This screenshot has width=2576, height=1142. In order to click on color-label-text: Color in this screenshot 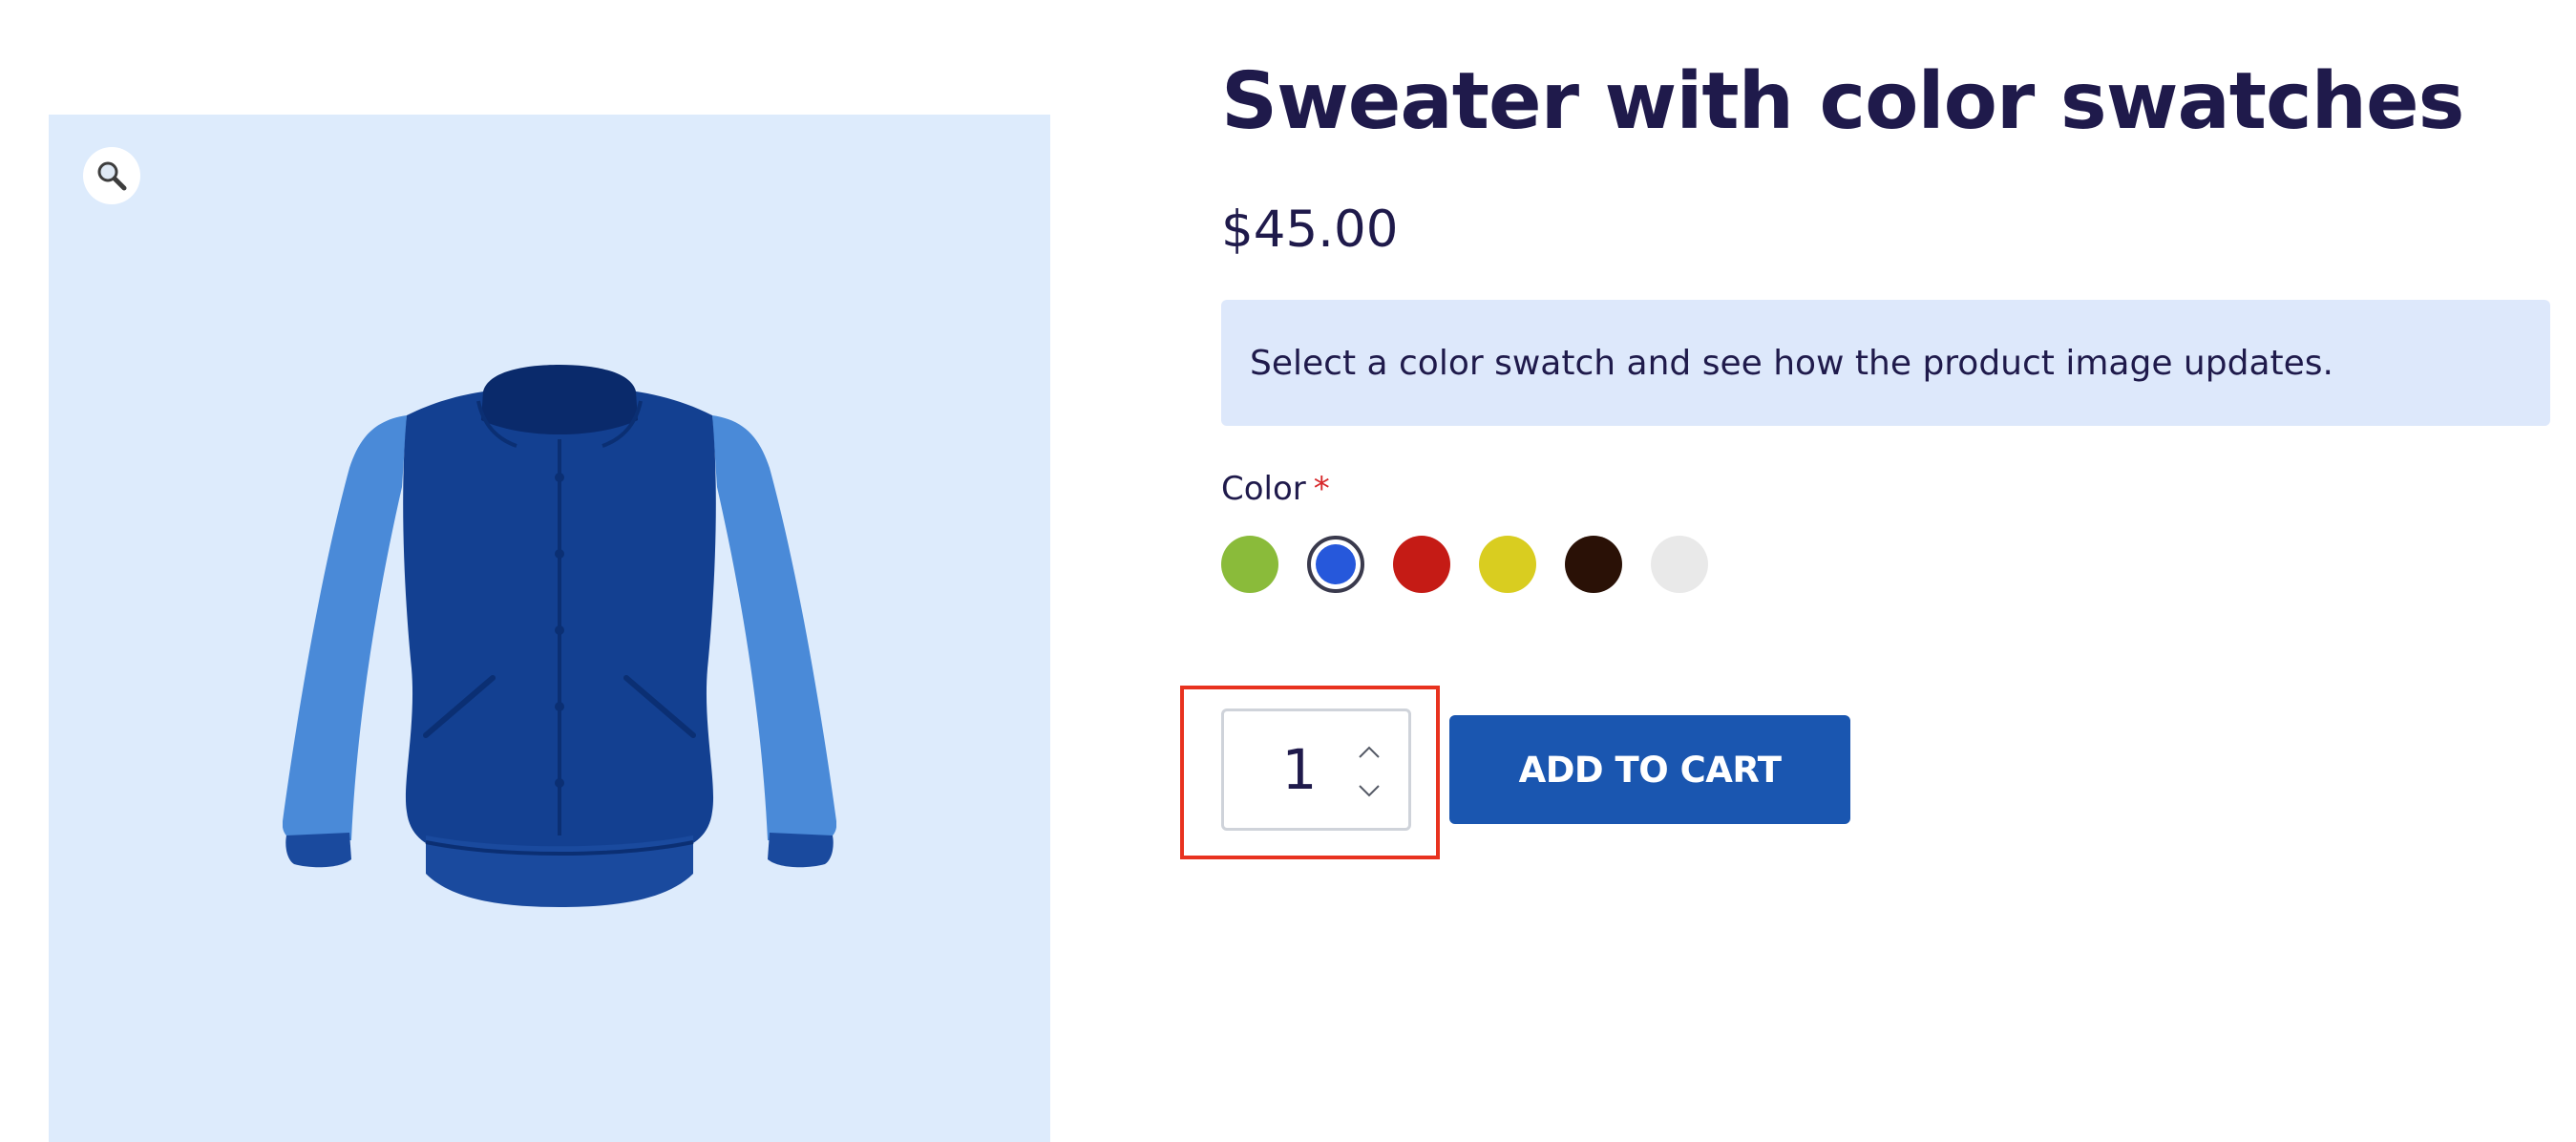, I will do `click(1263, 489)`.